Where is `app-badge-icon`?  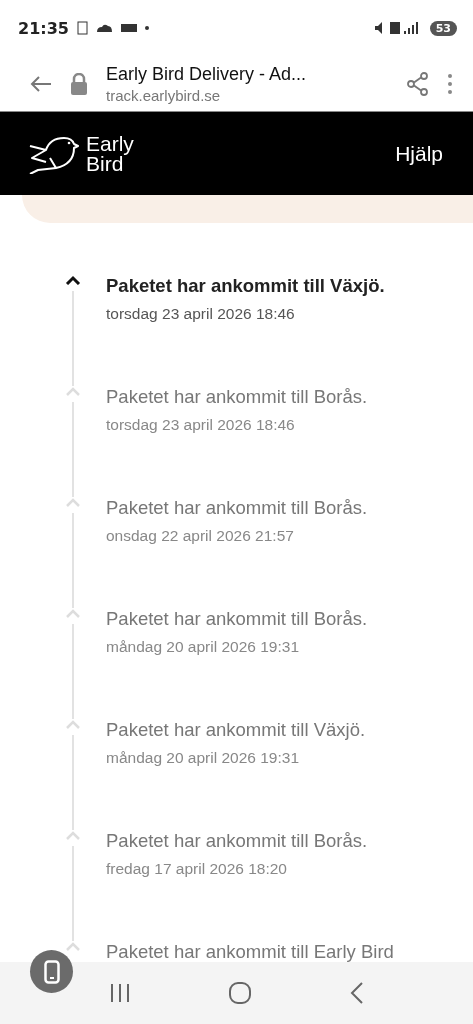
app-badge-icon is located at coordinates (128, 28).